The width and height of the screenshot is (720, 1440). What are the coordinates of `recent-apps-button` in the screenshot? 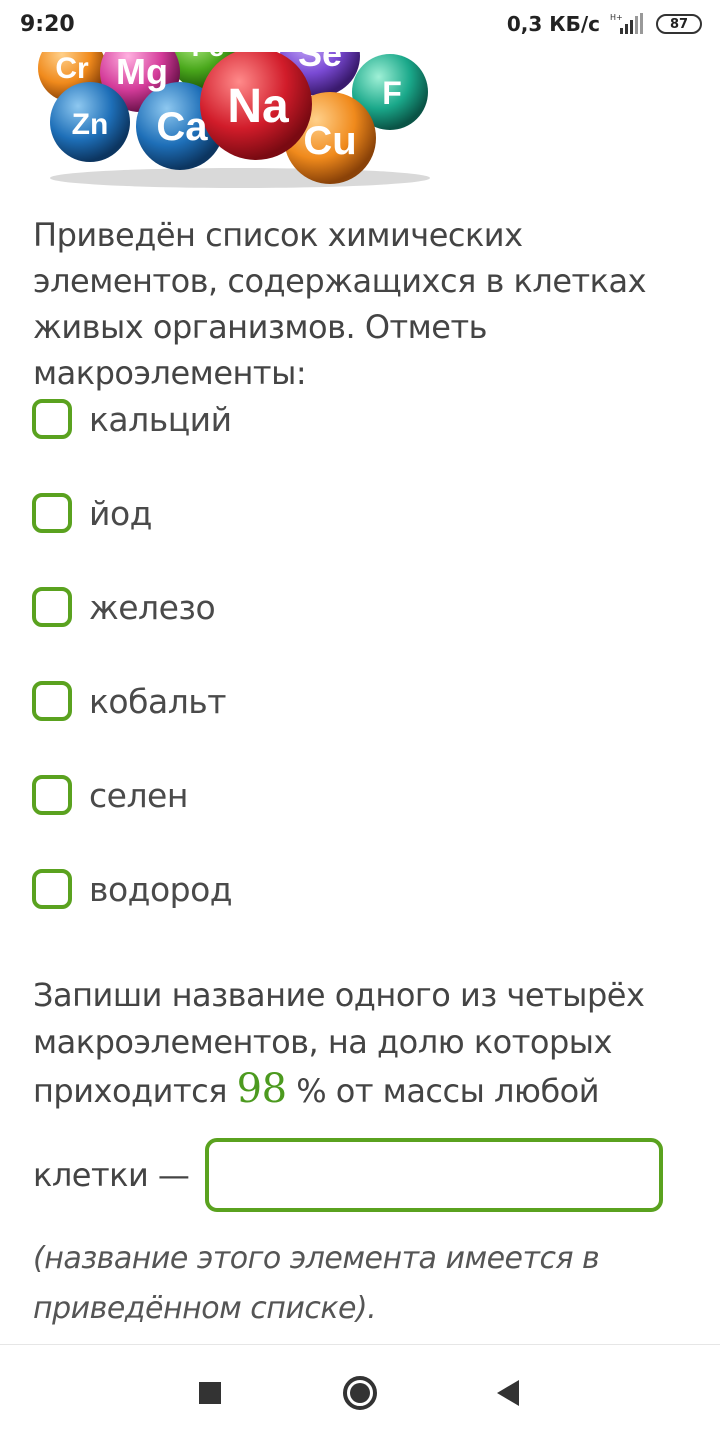 It's located at (210, 1393).